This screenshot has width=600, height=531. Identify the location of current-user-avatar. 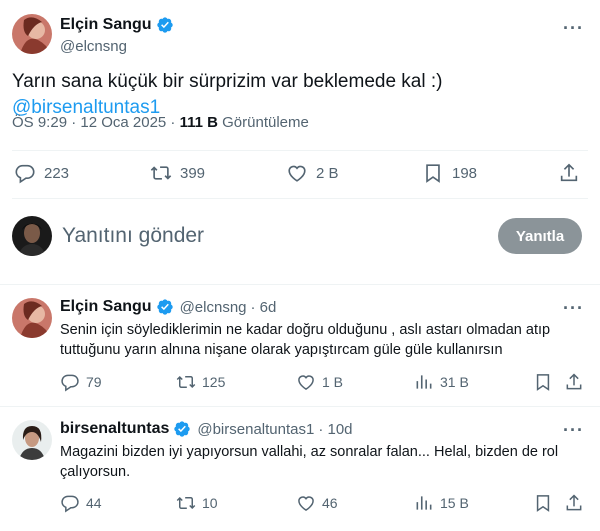
(32, 236).